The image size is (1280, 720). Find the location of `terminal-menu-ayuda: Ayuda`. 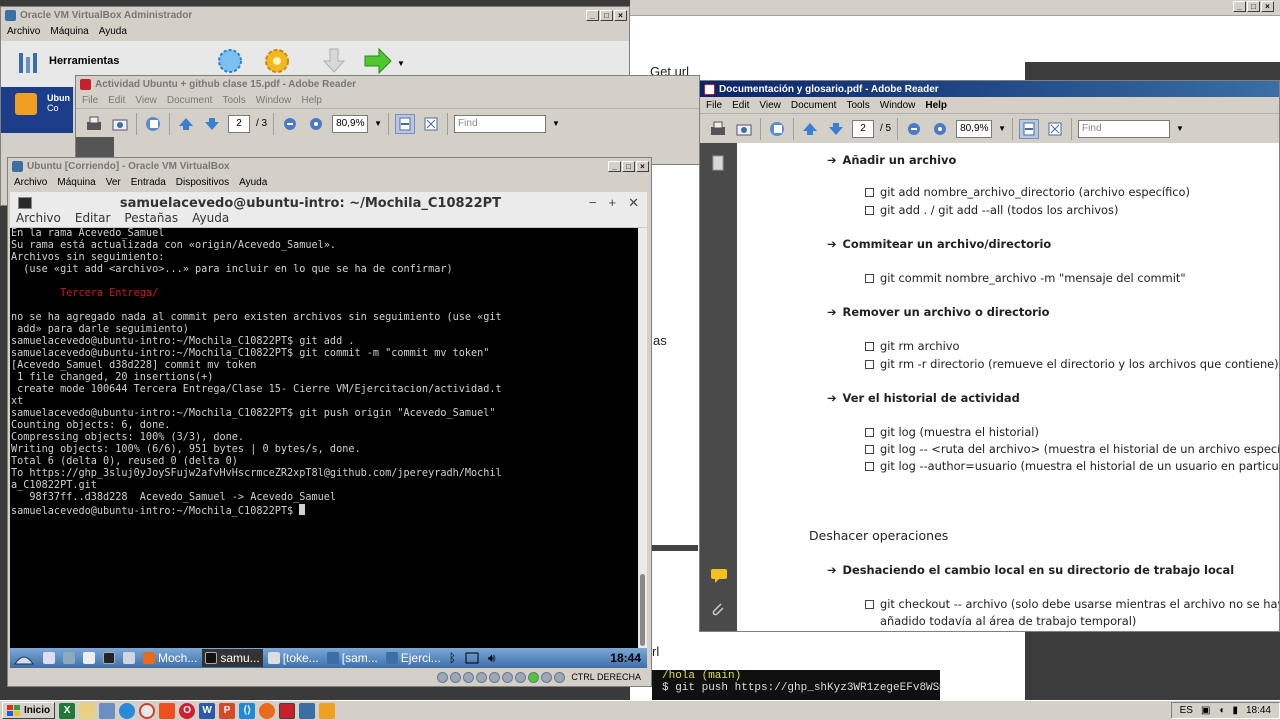

terminal-menu-ayuda: Ayuda is located at coordinates (210, 219).